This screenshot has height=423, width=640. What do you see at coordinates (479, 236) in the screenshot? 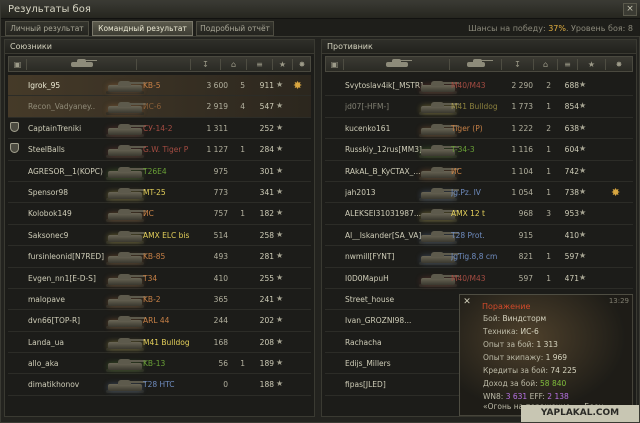
I see `table-row: Al__Iskander[SA_VA] T28 Prot. 915 410 ★` at bounding box center [479, 236].